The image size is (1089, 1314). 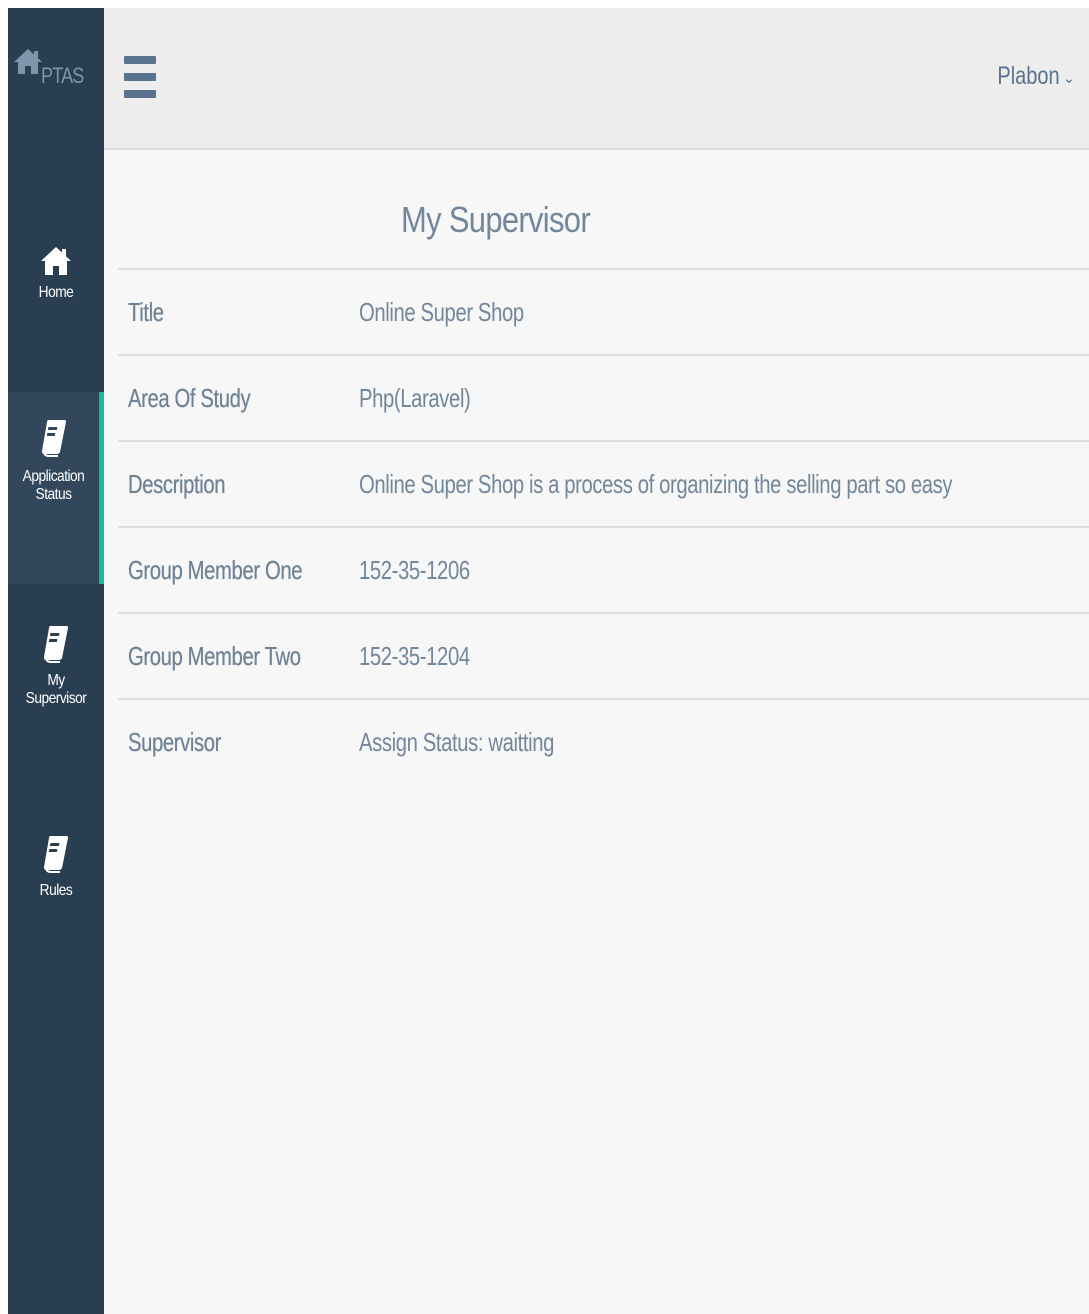 I want to click on sidebar-item-label: Status, so click(x=53, y=494).